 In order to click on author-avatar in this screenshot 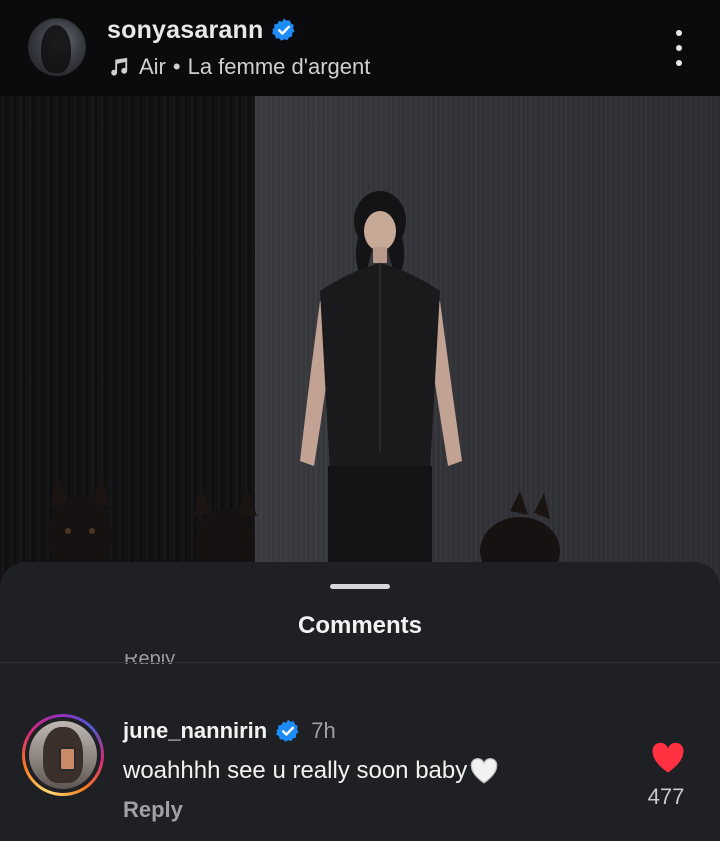, I will do `click(57, 47)`.